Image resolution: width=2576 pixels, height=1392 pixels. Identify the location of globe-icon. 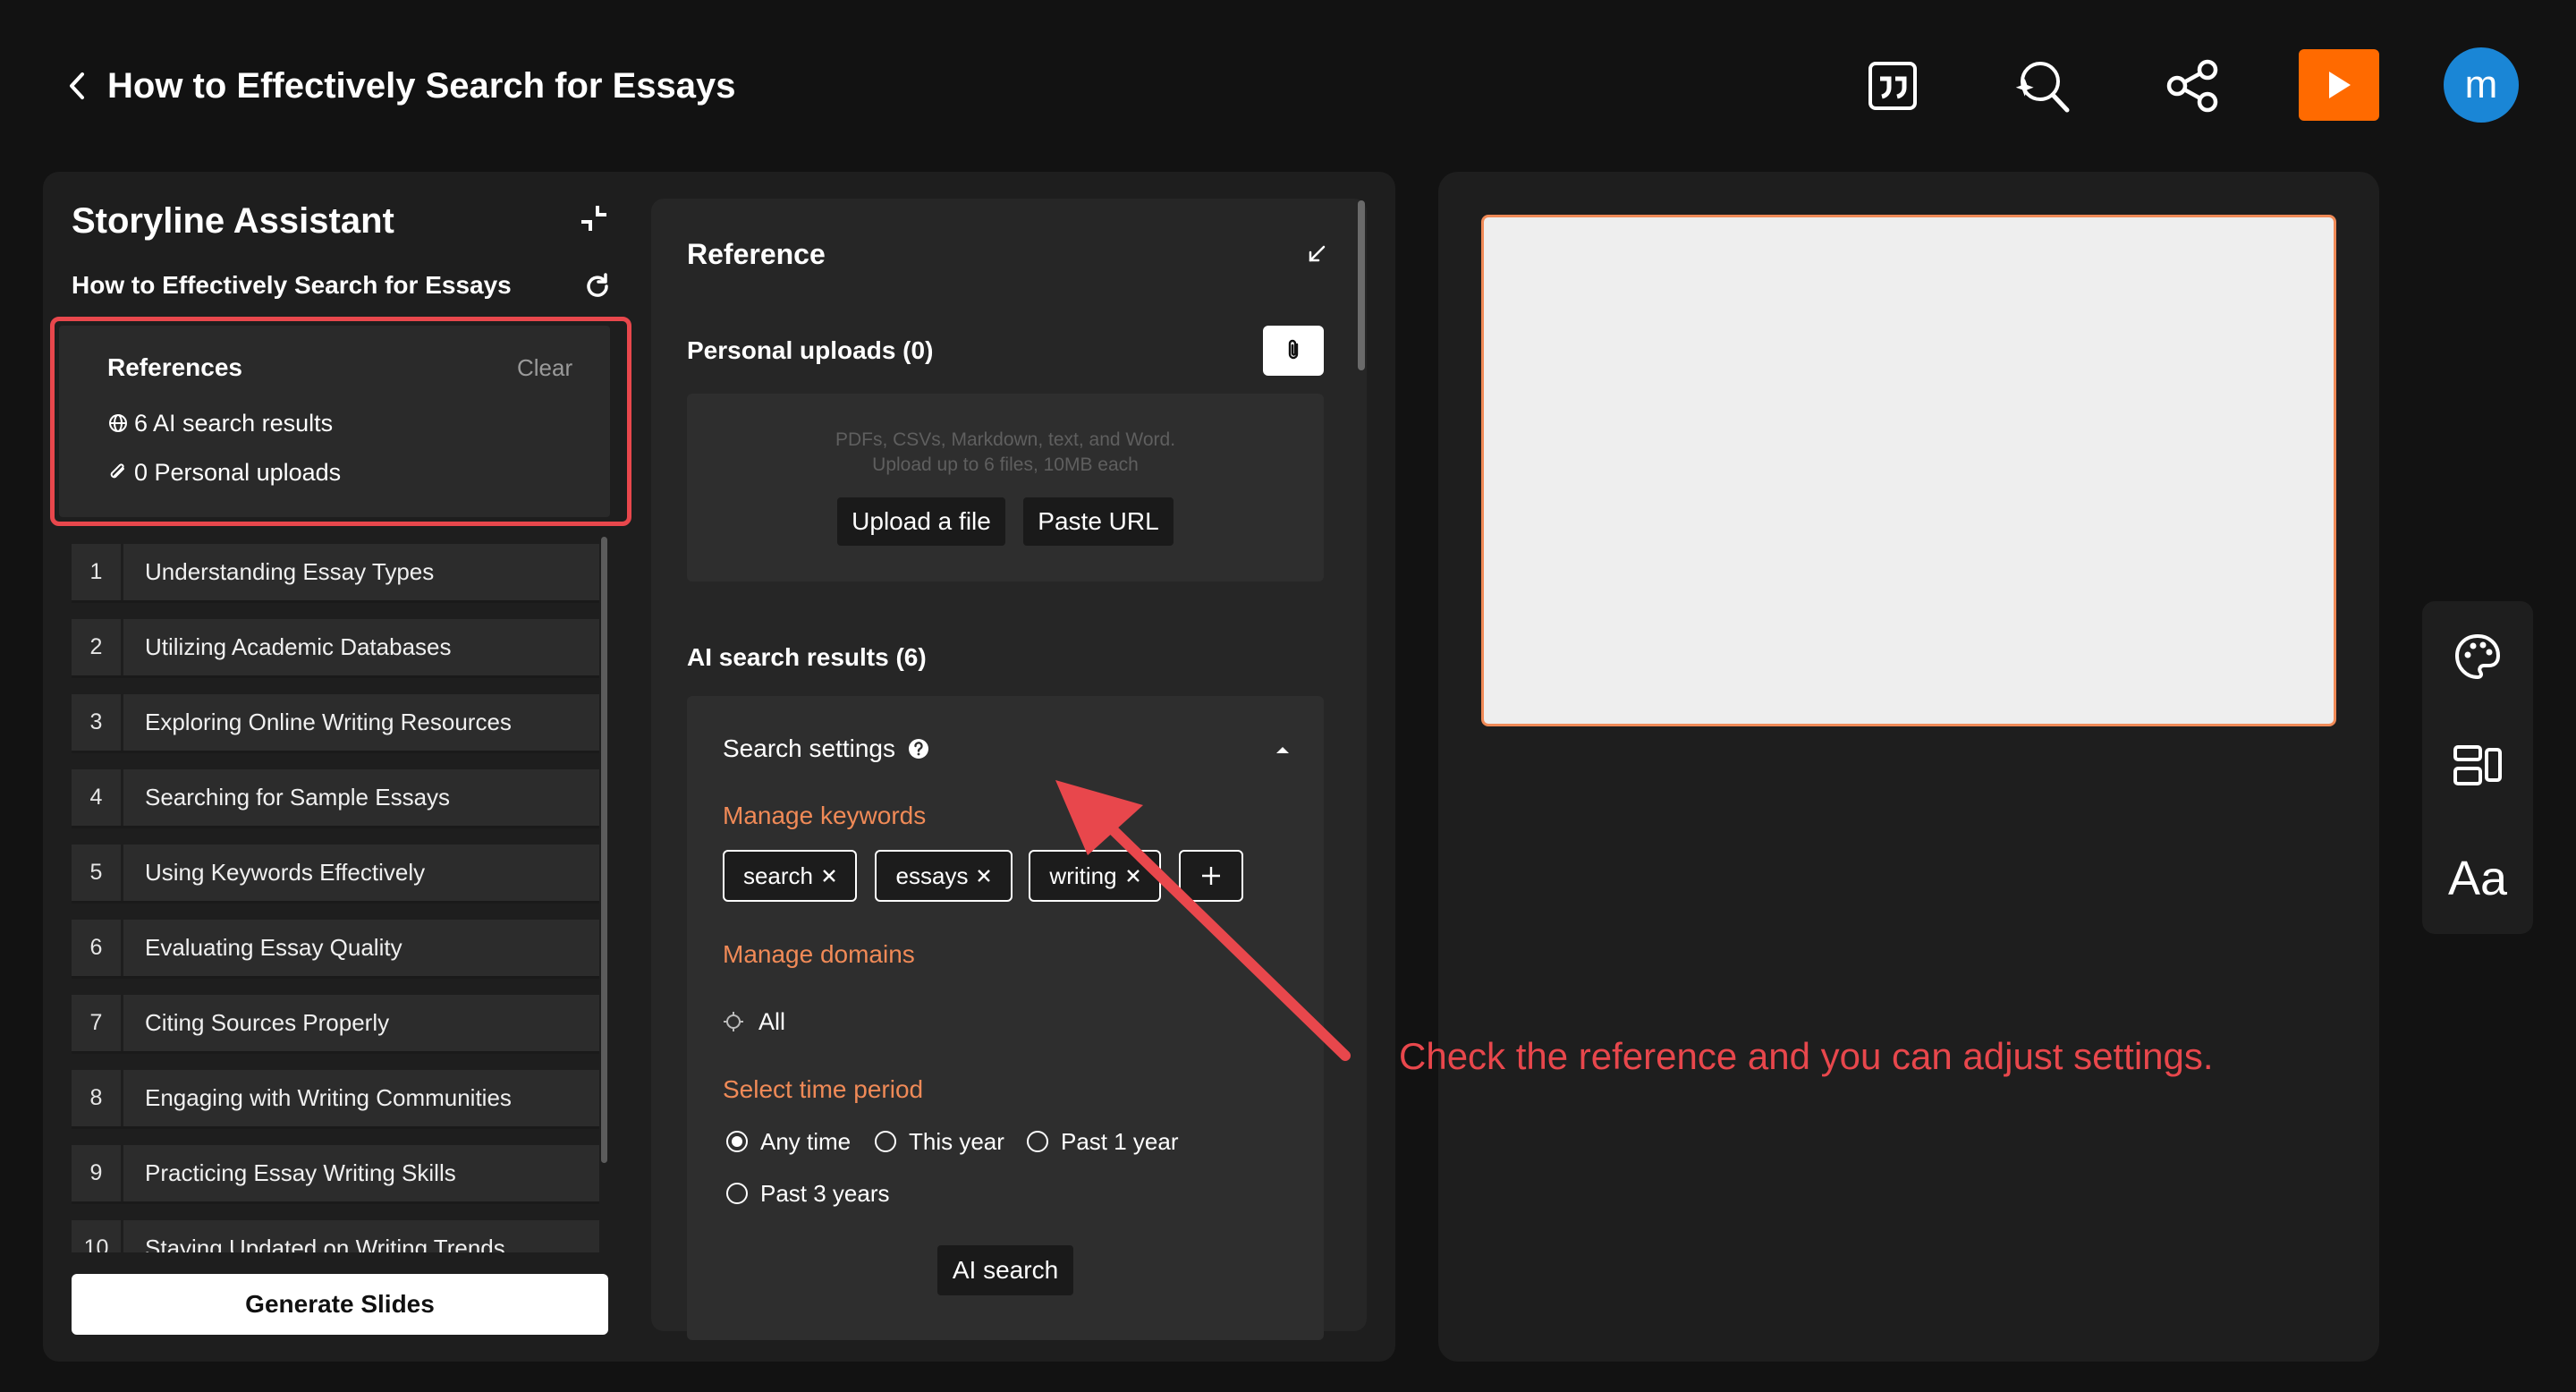
(118, 423).